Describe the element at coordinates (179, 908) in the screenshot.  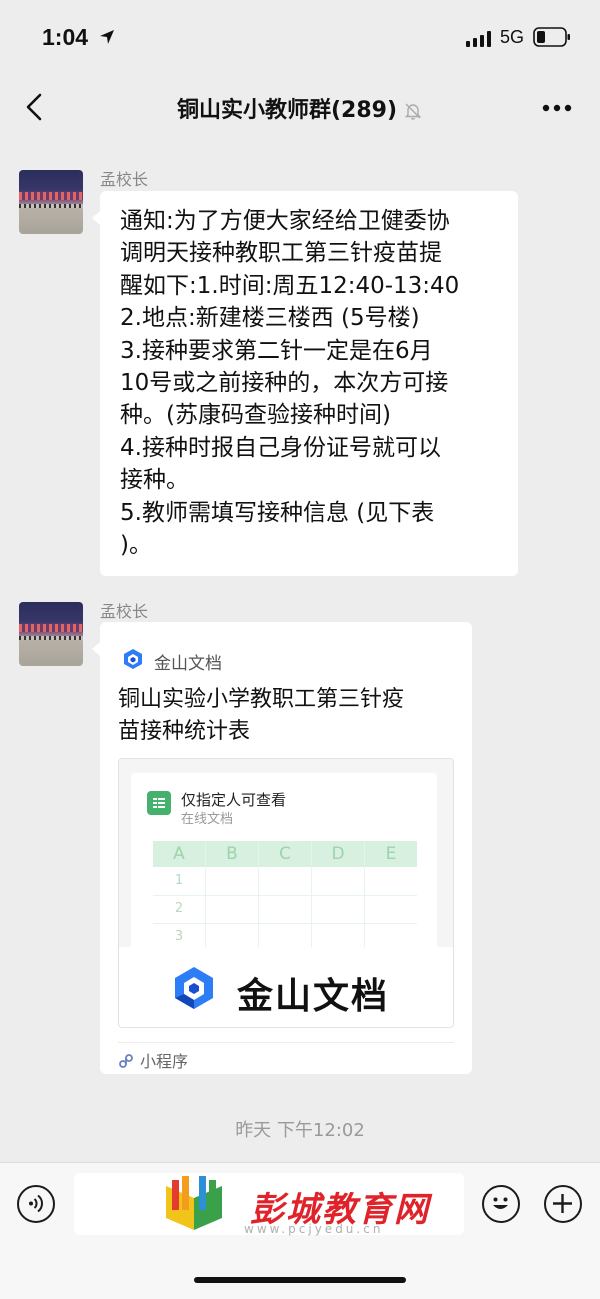
I see `row-number: 2` at that location.